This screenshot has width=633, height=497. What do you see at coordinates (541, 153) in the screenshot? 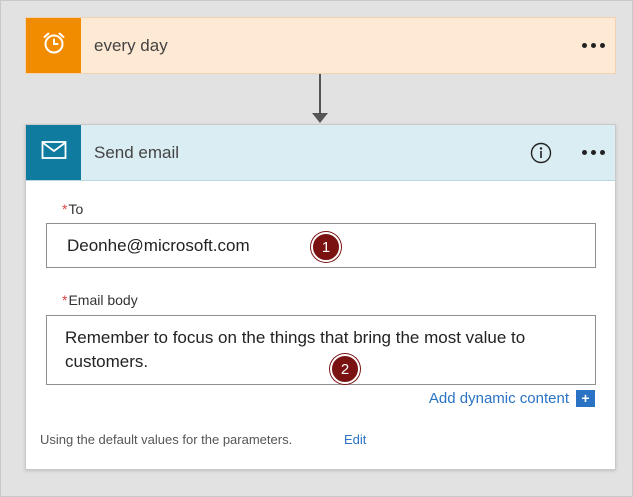
I see `info-icon` at bounding box center [541, 153].